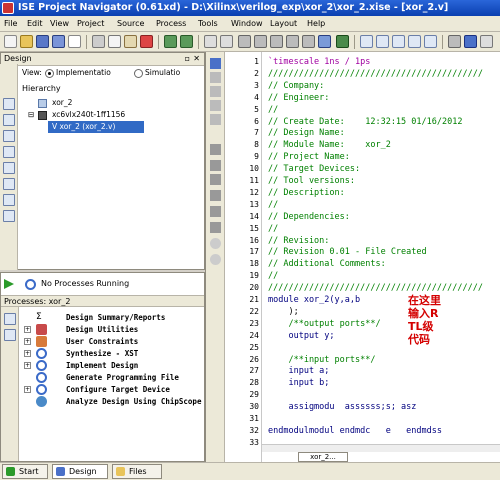 The width and height of the screenshot is (500, 480). Describe the element at coordinates (306, 193) in the screenshot. I see `code-line: // Description:` at that location.